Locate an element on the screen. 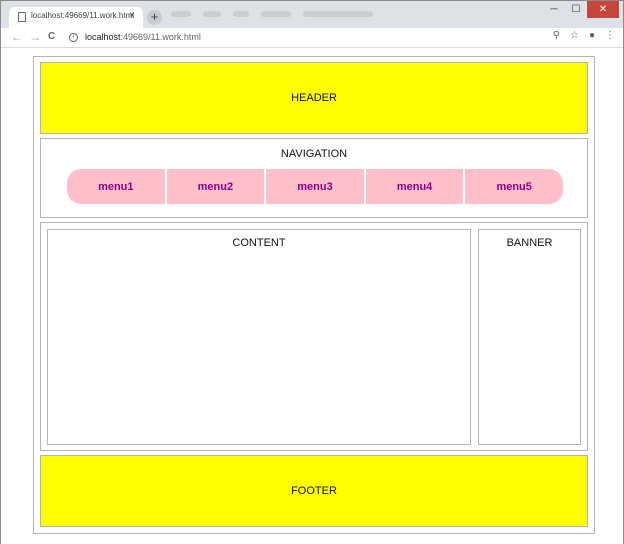  url-text: localhost:49669/11.work.html is located at coordinates (143, 37).